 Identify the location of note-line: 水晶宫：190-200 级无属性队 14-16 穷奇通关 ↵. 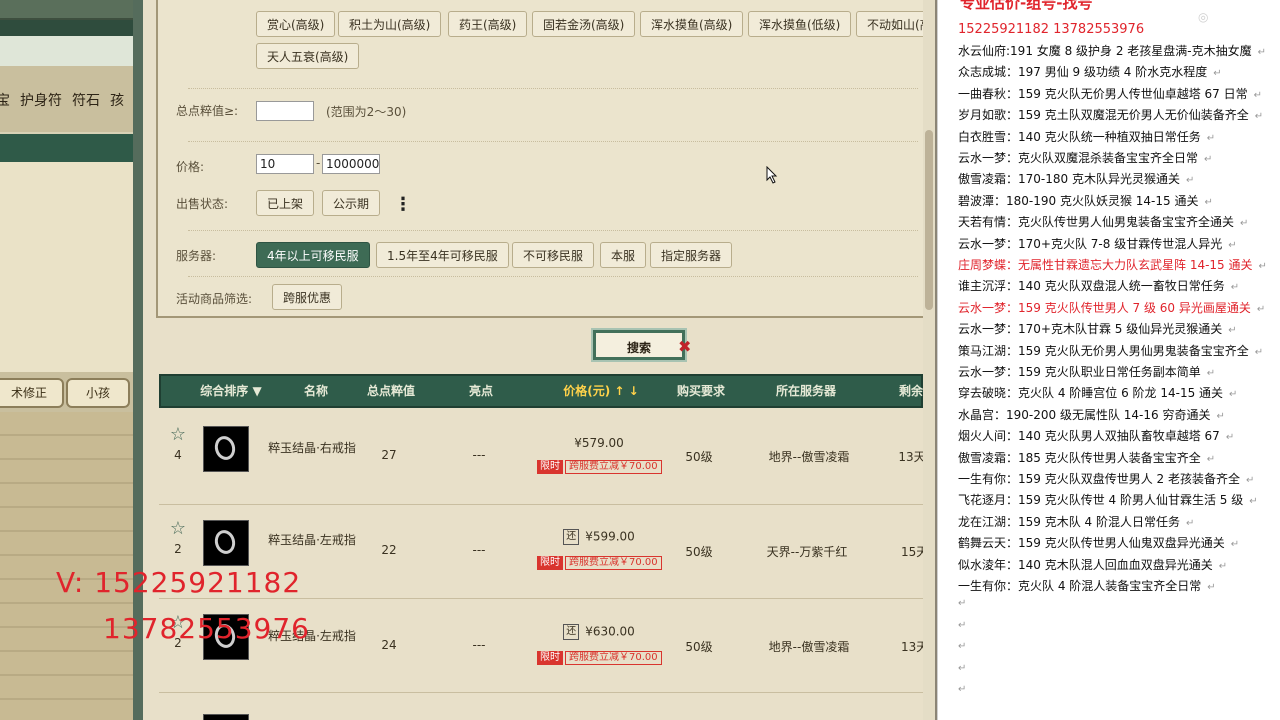
(1091, 414).